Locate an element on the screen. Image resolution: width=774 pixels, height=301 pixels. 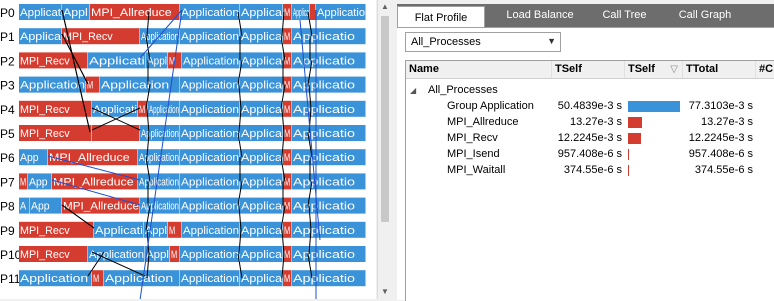
table-row: MPI_Recv 12.2245e-3 s 12.2245e-3 s is located at coordinates (590, 138).